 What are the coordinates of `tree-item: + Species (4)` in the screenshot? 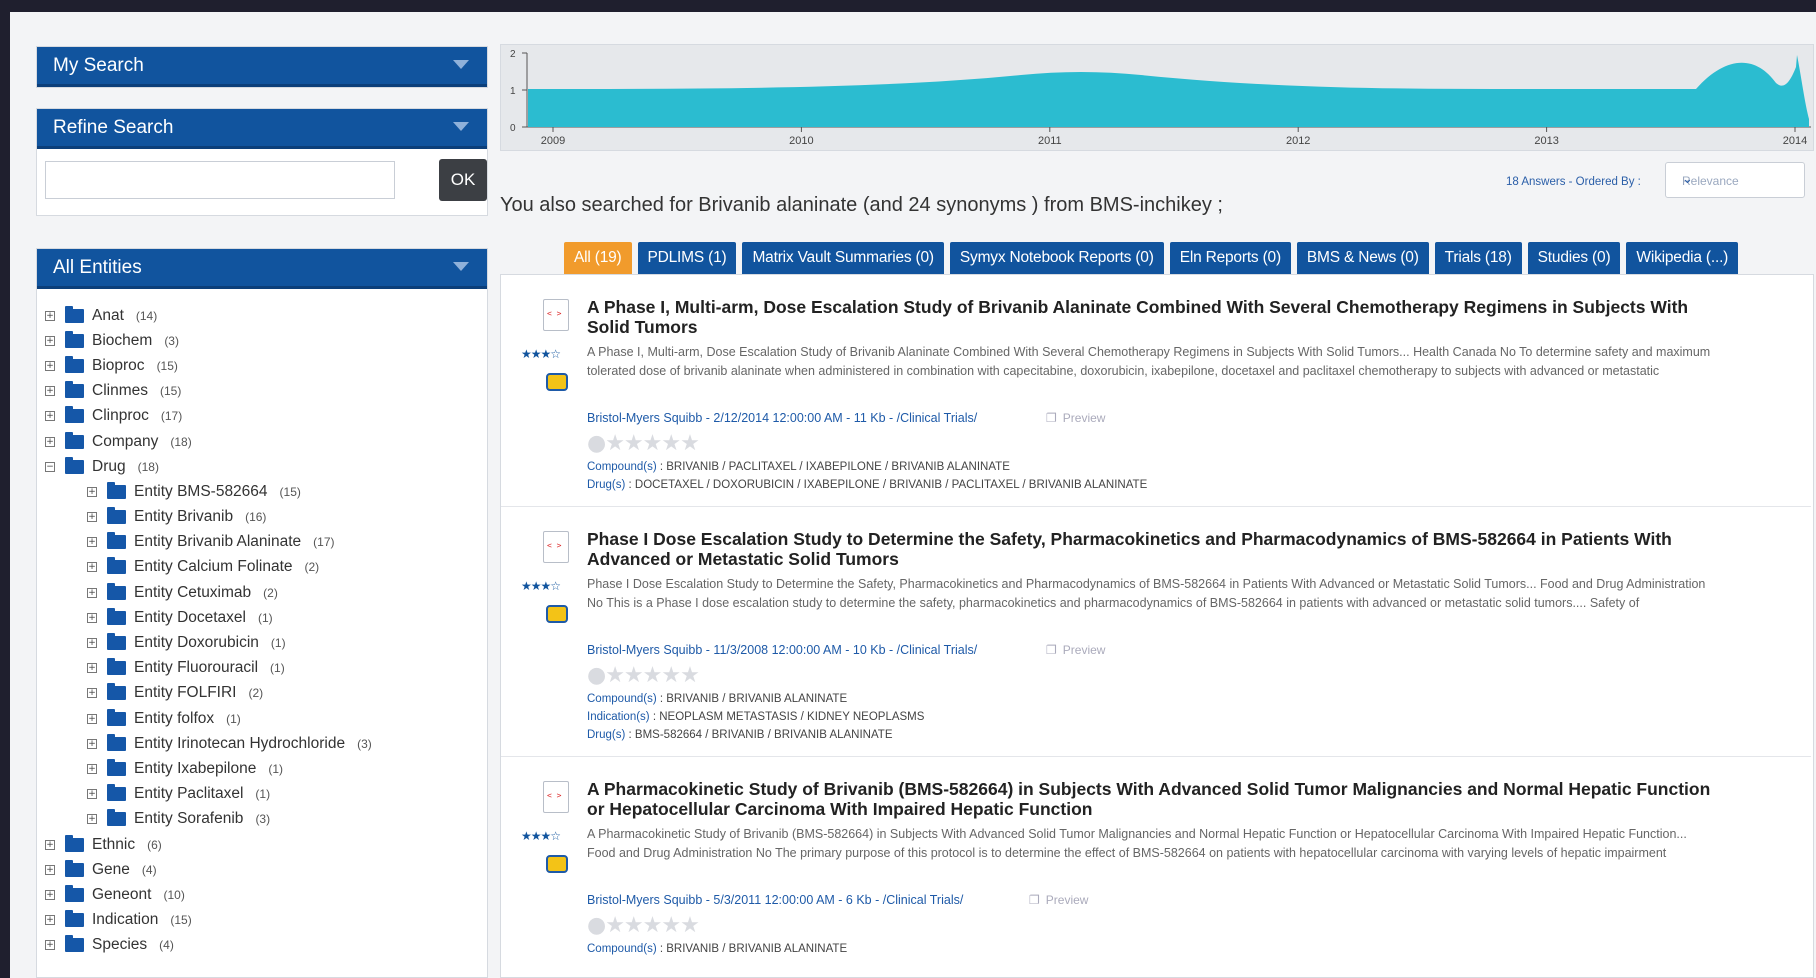 It's located at (262, 945).